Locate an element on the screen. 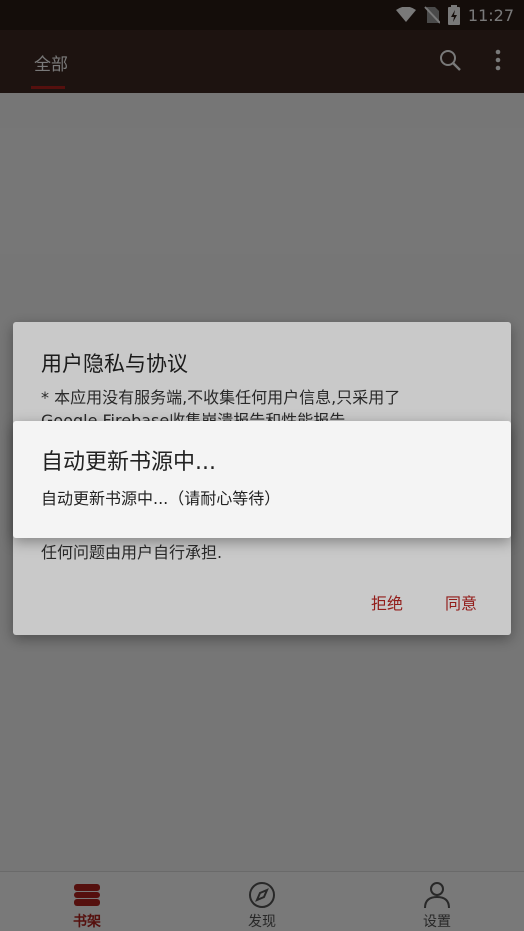 This screenshot has width=524, height=931. progress-dialog: 自动更新书源中... 自动更新书源中...（请耐心等待） is located at coordinates (262, 479).